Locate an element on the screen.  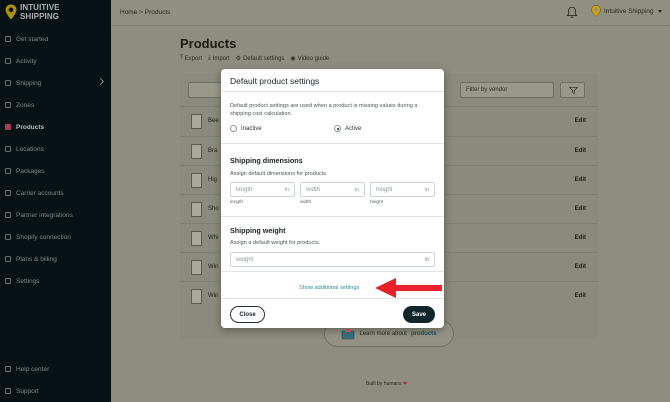
brand-line-2: SHIPPING is located at coordinates (40, 16).